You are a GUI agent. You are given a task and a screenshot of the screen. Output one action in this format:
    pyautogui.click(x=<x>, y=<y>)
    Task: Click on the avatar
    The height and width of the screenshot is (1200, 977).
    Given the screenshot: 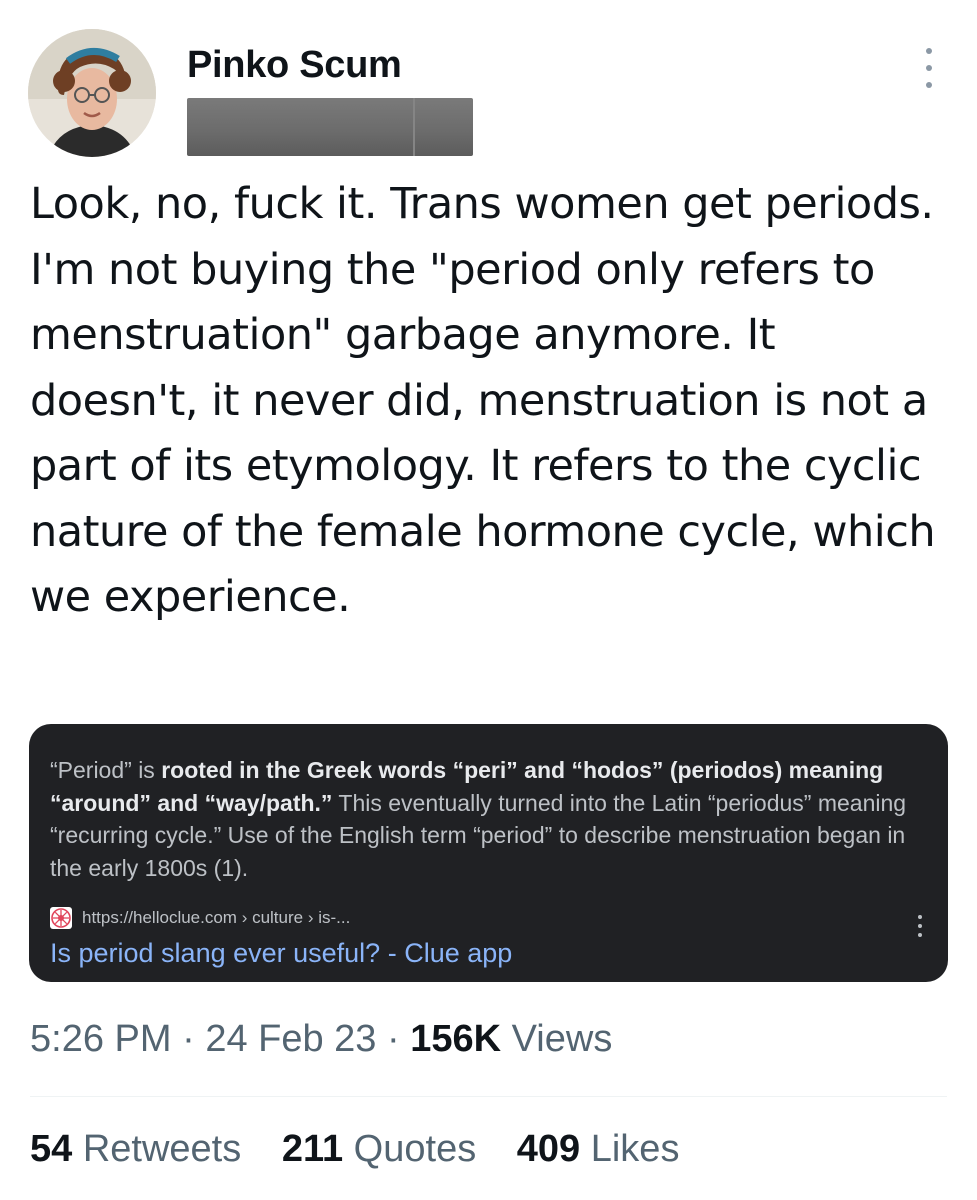 What is the action you would take?
    pyautogui.click(x=92, y=93)
    